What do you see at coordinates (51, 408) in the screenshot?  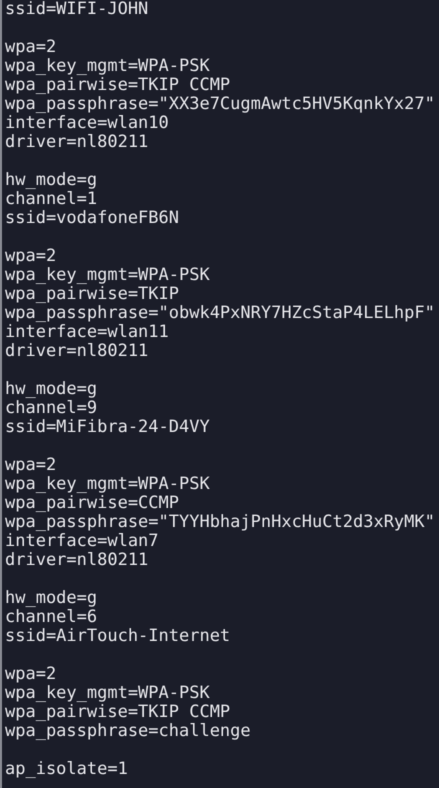 I see `config-line: channel=9` at bounding box center [51, 408].